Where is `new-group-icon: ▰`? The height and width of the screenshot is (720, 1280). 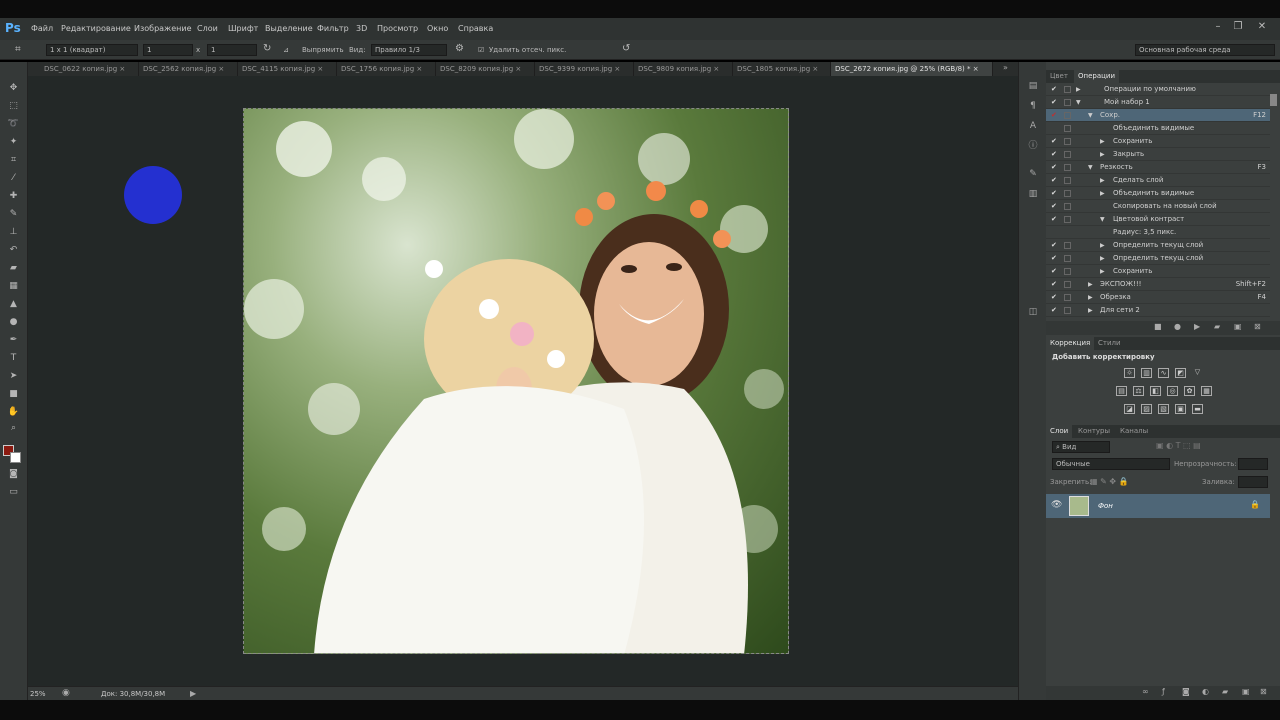 new-group-icon: ▰ is located at coordinates (1225, 691).